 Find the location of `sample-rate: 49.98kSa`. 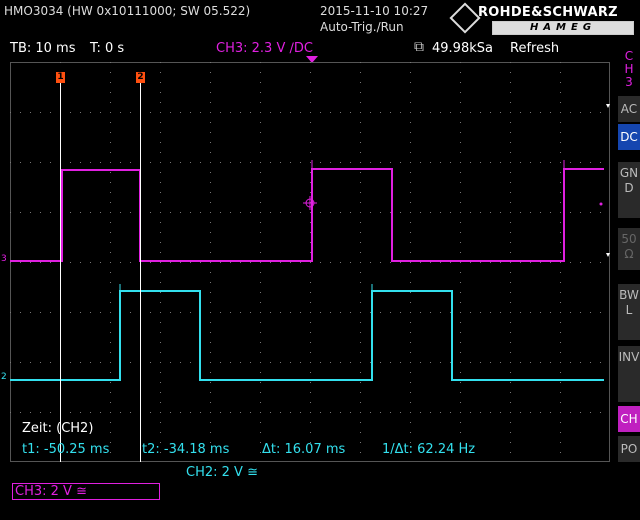

sample-rate: 49.98kSa is located at coordinates (462, 48).